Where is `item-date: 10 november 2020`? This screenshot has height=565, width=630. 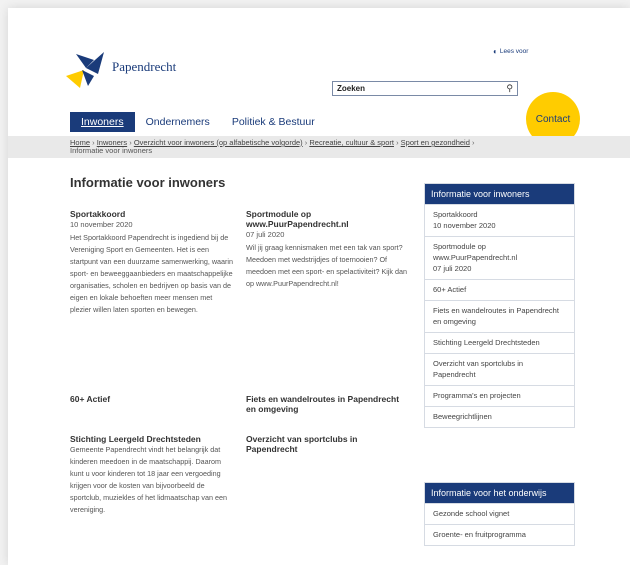
item-date: 10 november 2020 is located at coordinates (101, 224).